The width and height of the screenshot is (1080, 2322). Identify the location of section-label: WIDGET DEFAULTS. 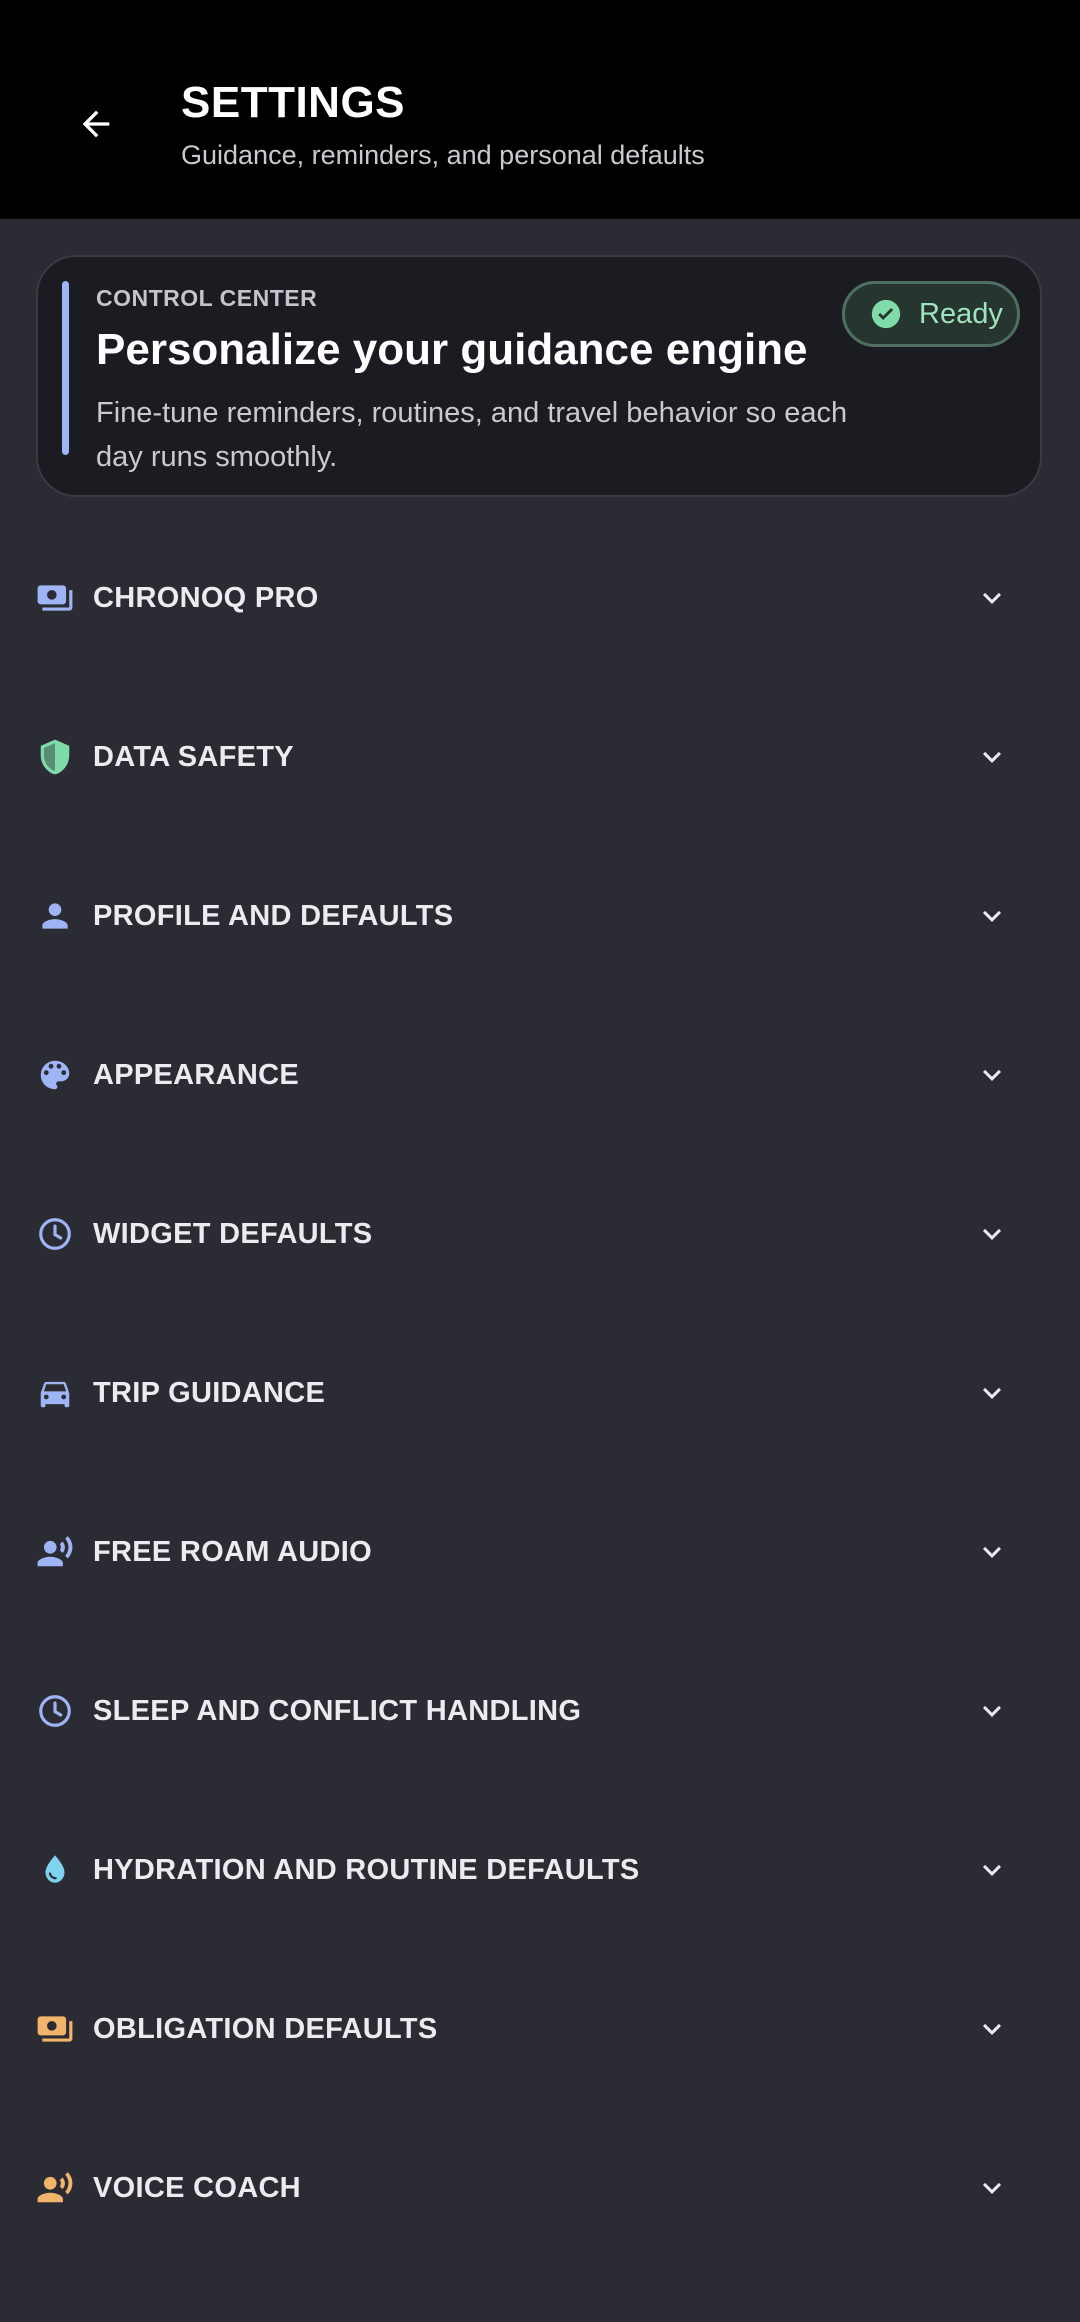
(233, 1233).